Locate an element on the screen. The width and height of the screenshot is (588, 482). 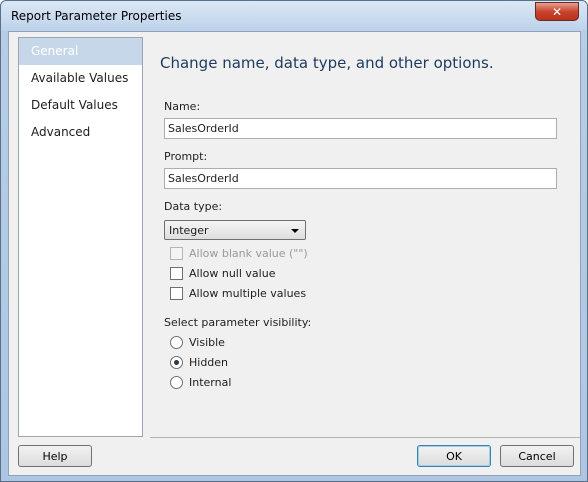
allow-blank-label: Allow blank value ("") is located at coordinates (248, 253).